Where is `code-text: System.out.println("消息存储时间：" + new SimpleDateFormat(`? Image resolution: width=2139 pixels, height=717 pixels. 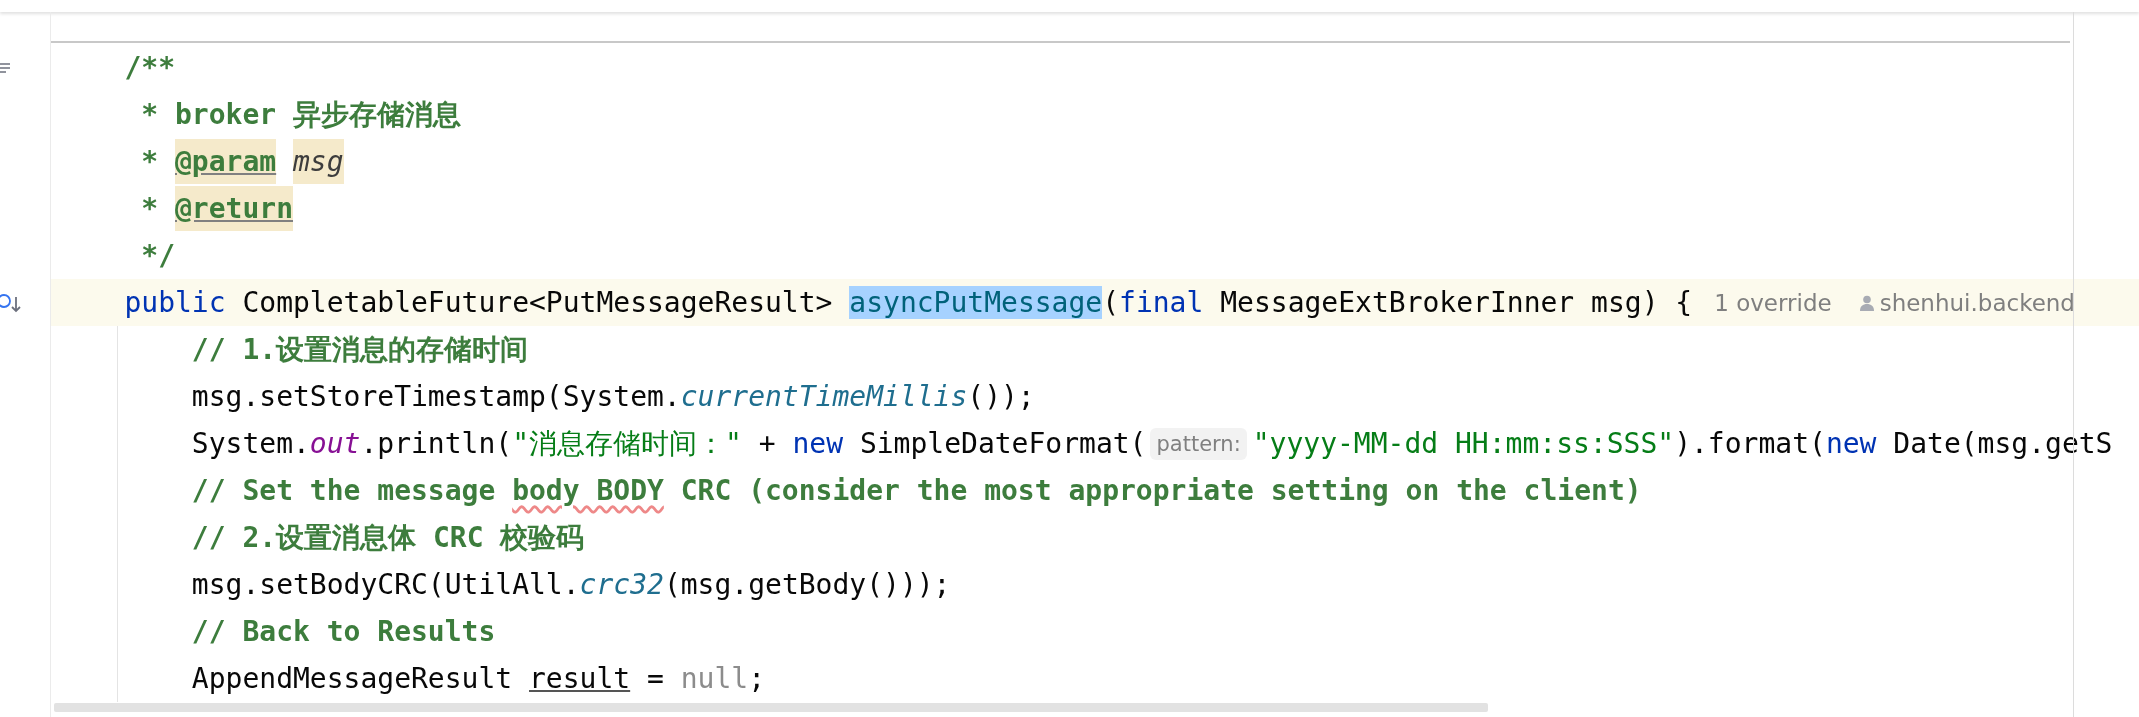
code-text: System.out.println("消息存储时间：" + new SimpleDateFormat( is located at coordinates (669, 443).